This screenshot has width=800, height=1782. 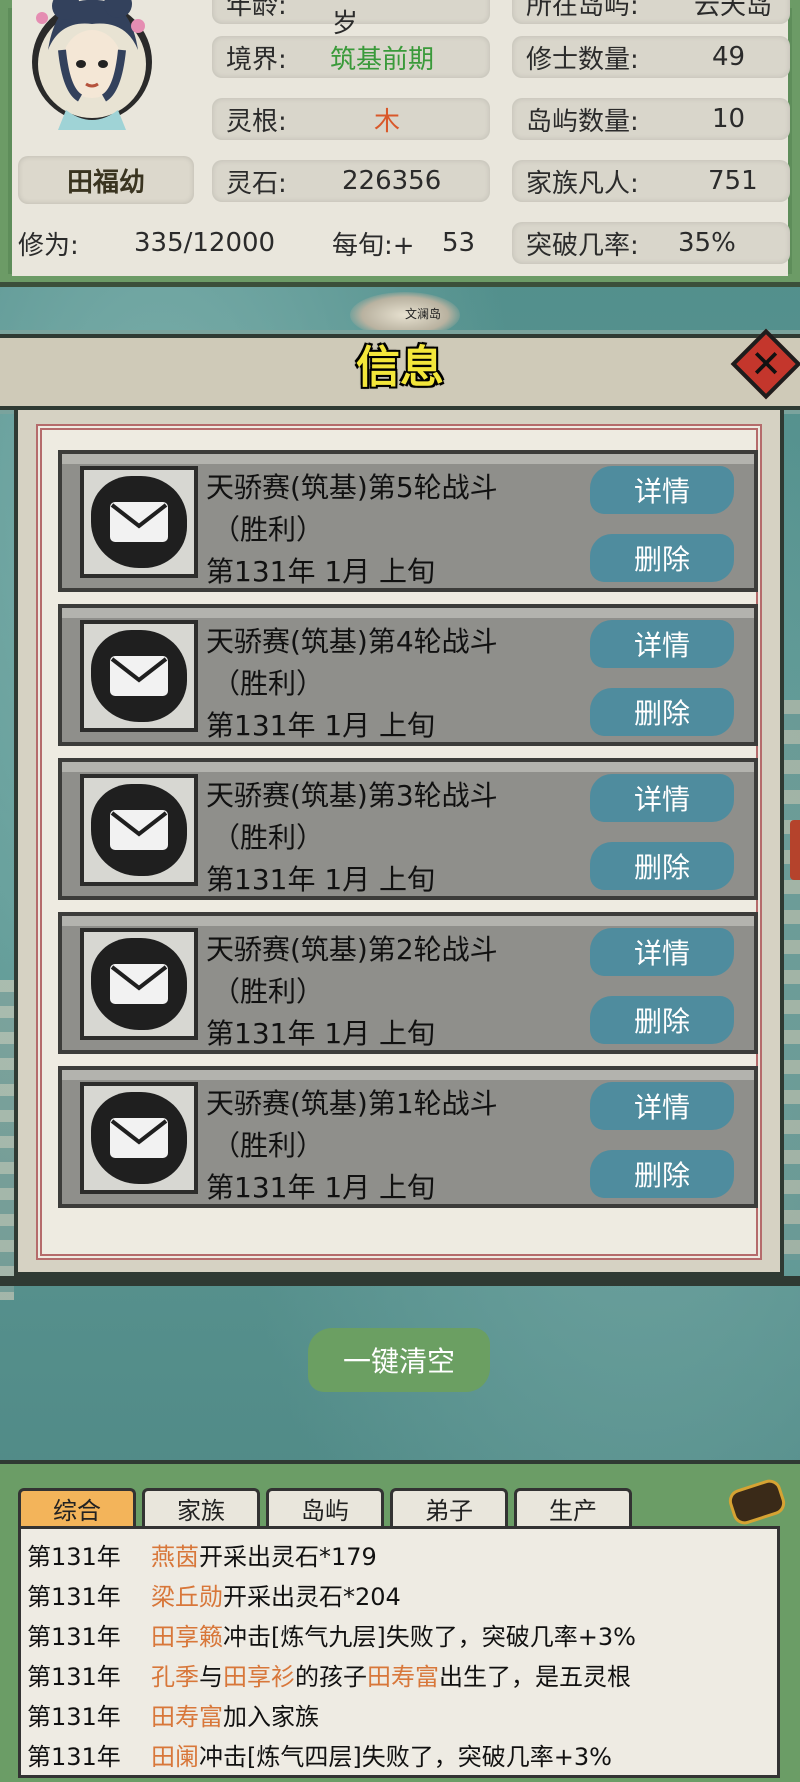 I want to click on message-item: 天骄赛(筑基)第4轮战斗 （胜利） 第131年 1月 上旬 详情 删除, so click(x=408, y=675).